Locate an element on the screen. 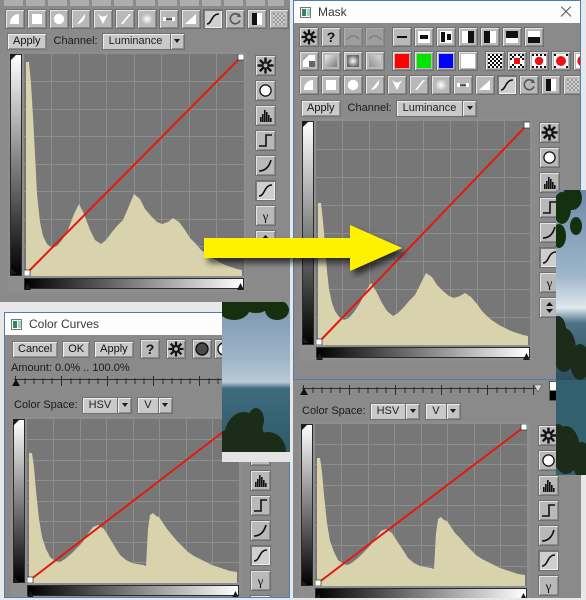 The image size is (586, 600). amount-slider is located at coordinates (133, 382).